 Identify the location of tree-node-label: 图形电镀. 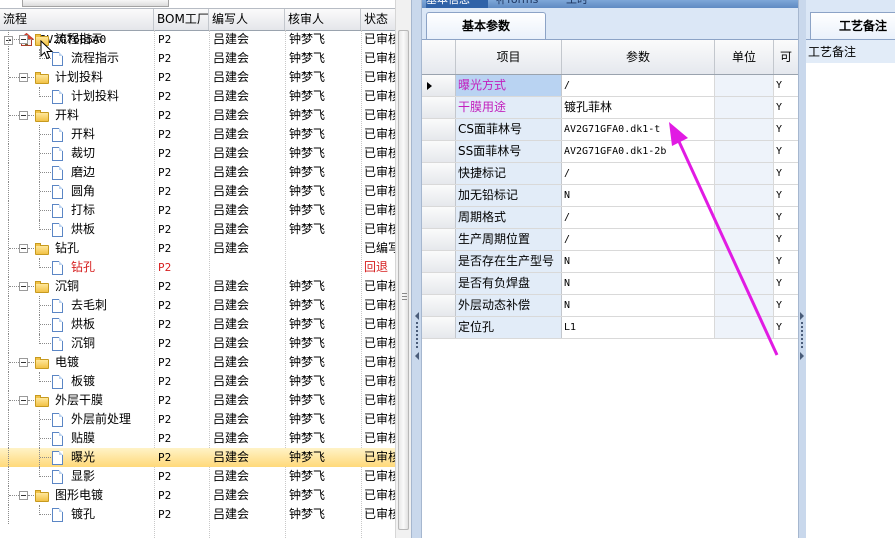
(79, 495).